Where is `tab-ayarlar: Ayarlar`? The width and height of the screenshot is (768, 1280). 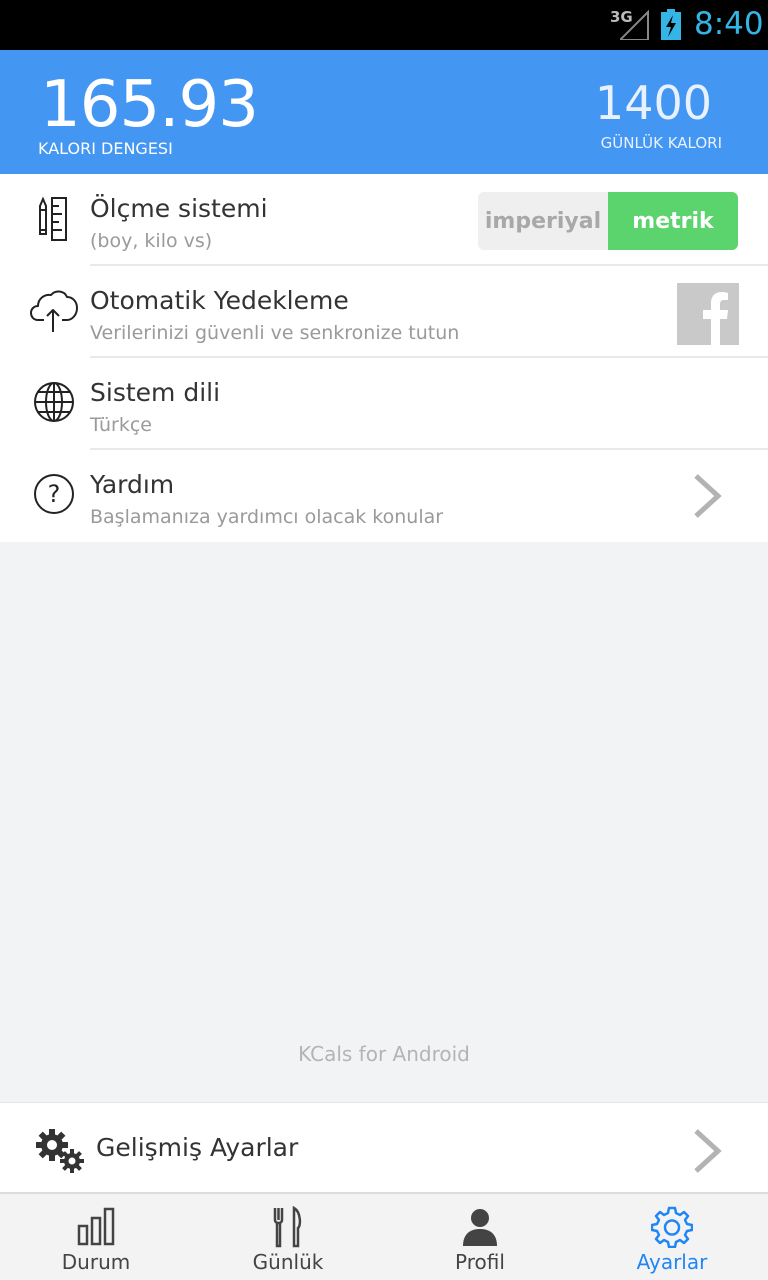
tab-ayarlar: Ayarlar is located at coordinates (672, 1237).